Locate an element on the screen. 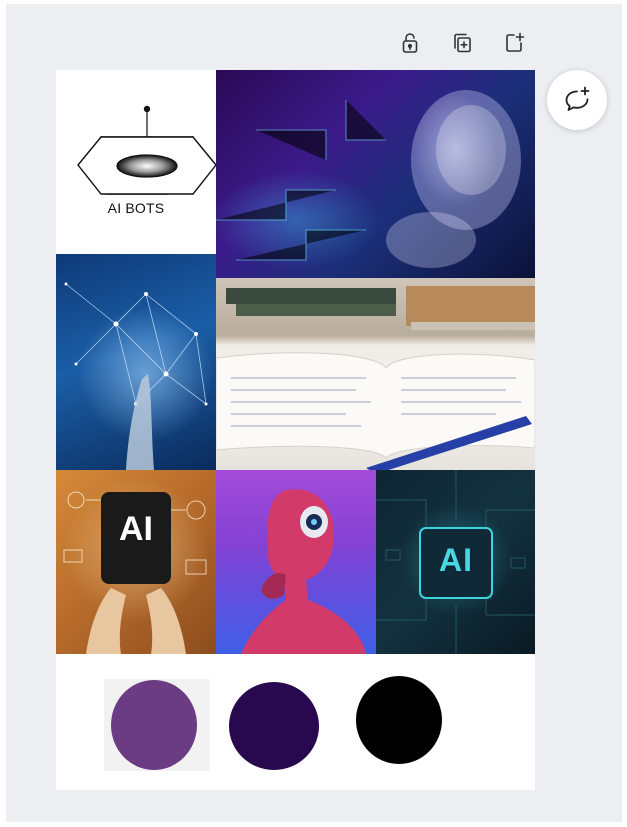  duplicate-page-icon is located at coordinates (462, 43).